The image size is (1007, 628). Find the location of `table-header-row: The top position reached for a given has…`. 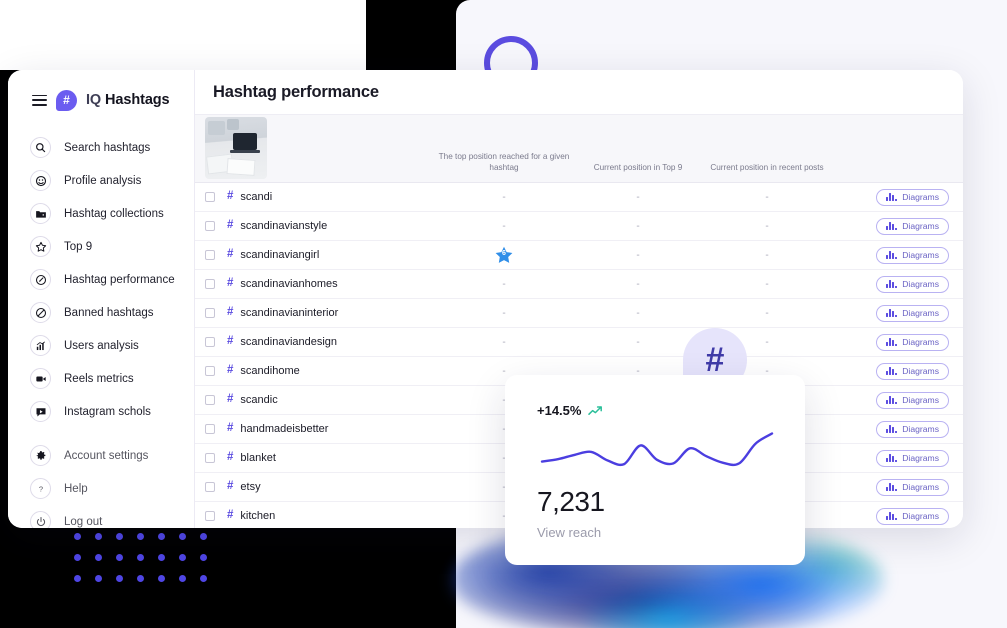

table-header-row: The top position reached for a given has… is located at coordinates (579, 149).